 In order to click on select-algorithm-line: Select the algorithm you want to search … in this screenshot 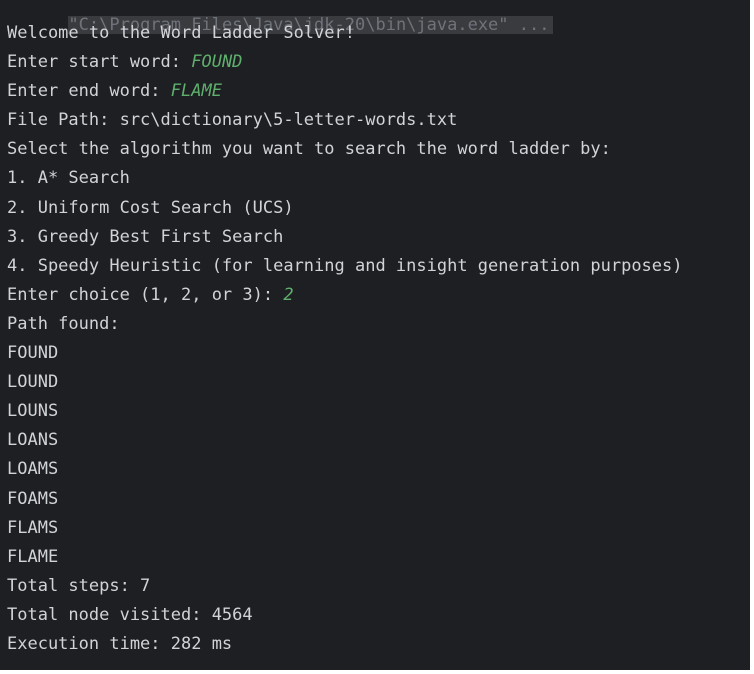, I will do `click(309, 149)`.